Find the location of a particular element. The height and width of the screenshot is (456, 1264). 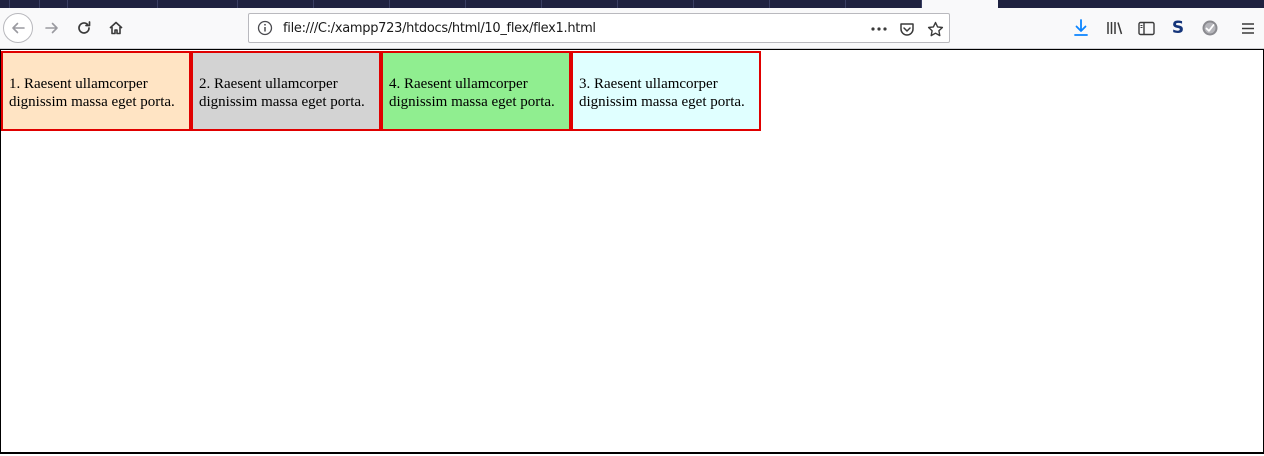

library-button is located at coordinates (1115, 28).